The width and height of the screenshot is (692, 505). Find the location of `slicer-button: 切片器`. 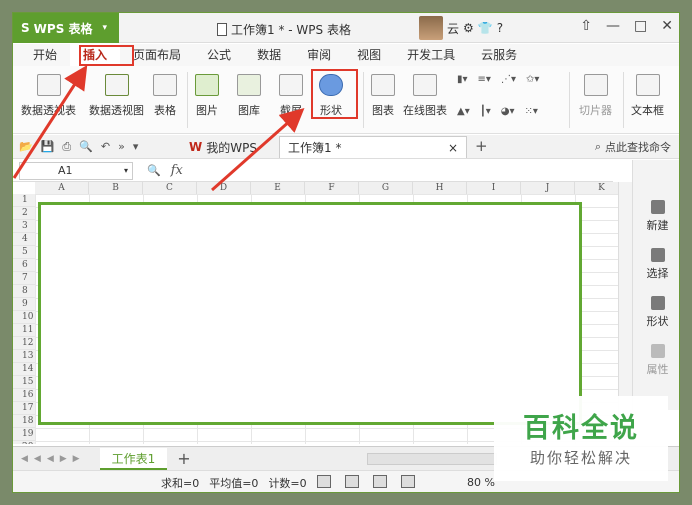

slicer-button: 切片器 is located at coordinates (595, 96).